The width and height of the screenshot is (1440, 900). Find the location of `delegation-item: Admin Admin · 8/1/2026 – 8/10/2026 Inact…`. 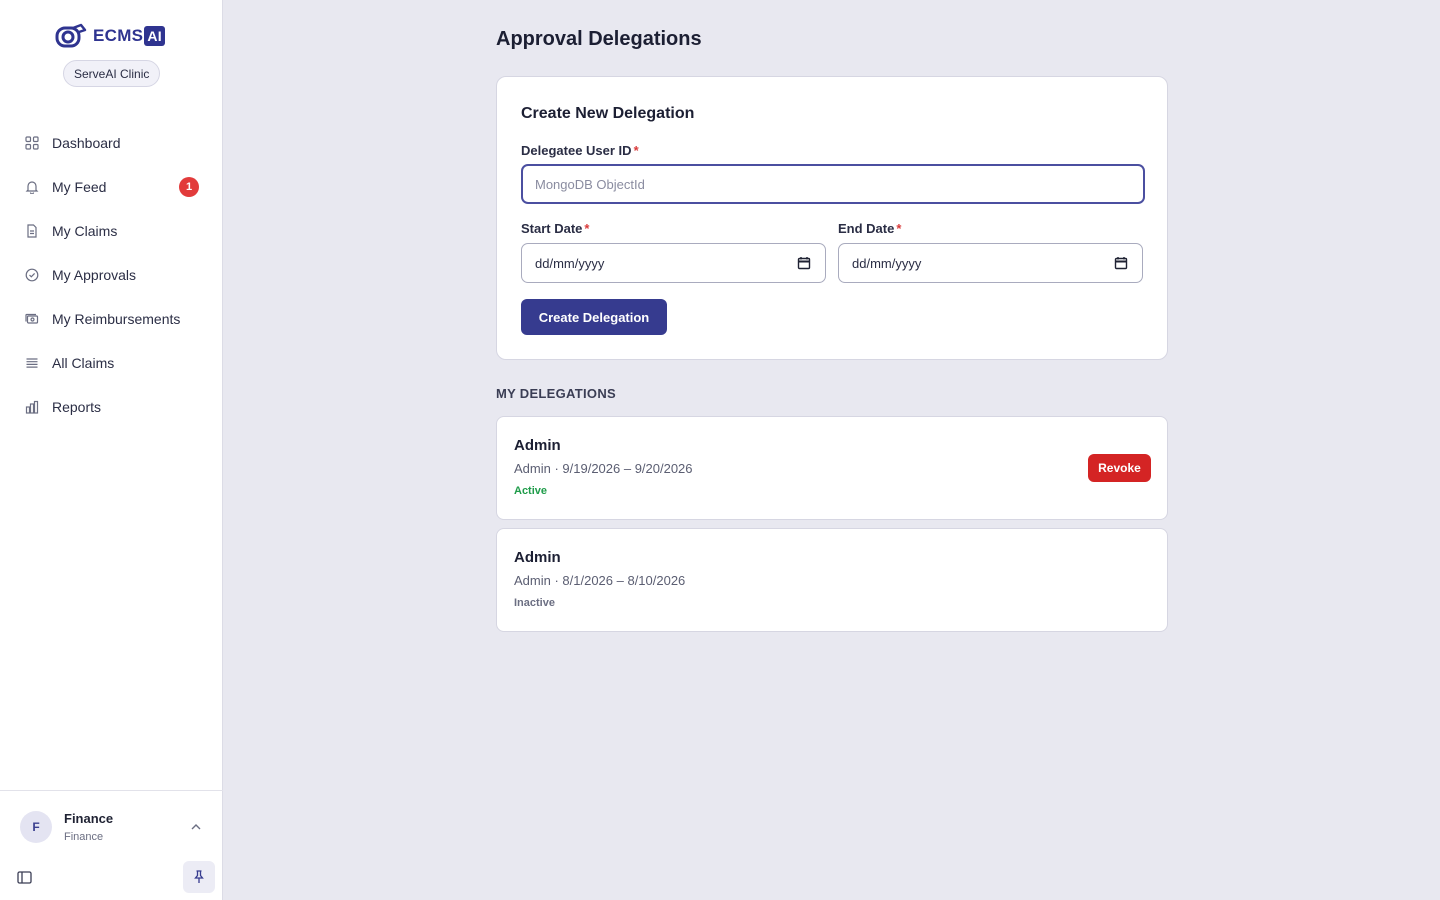

delegation-item: Admin Admin · 8/1/2026 – 8/10/2026 Inact… is located at coordinates (832, 580).